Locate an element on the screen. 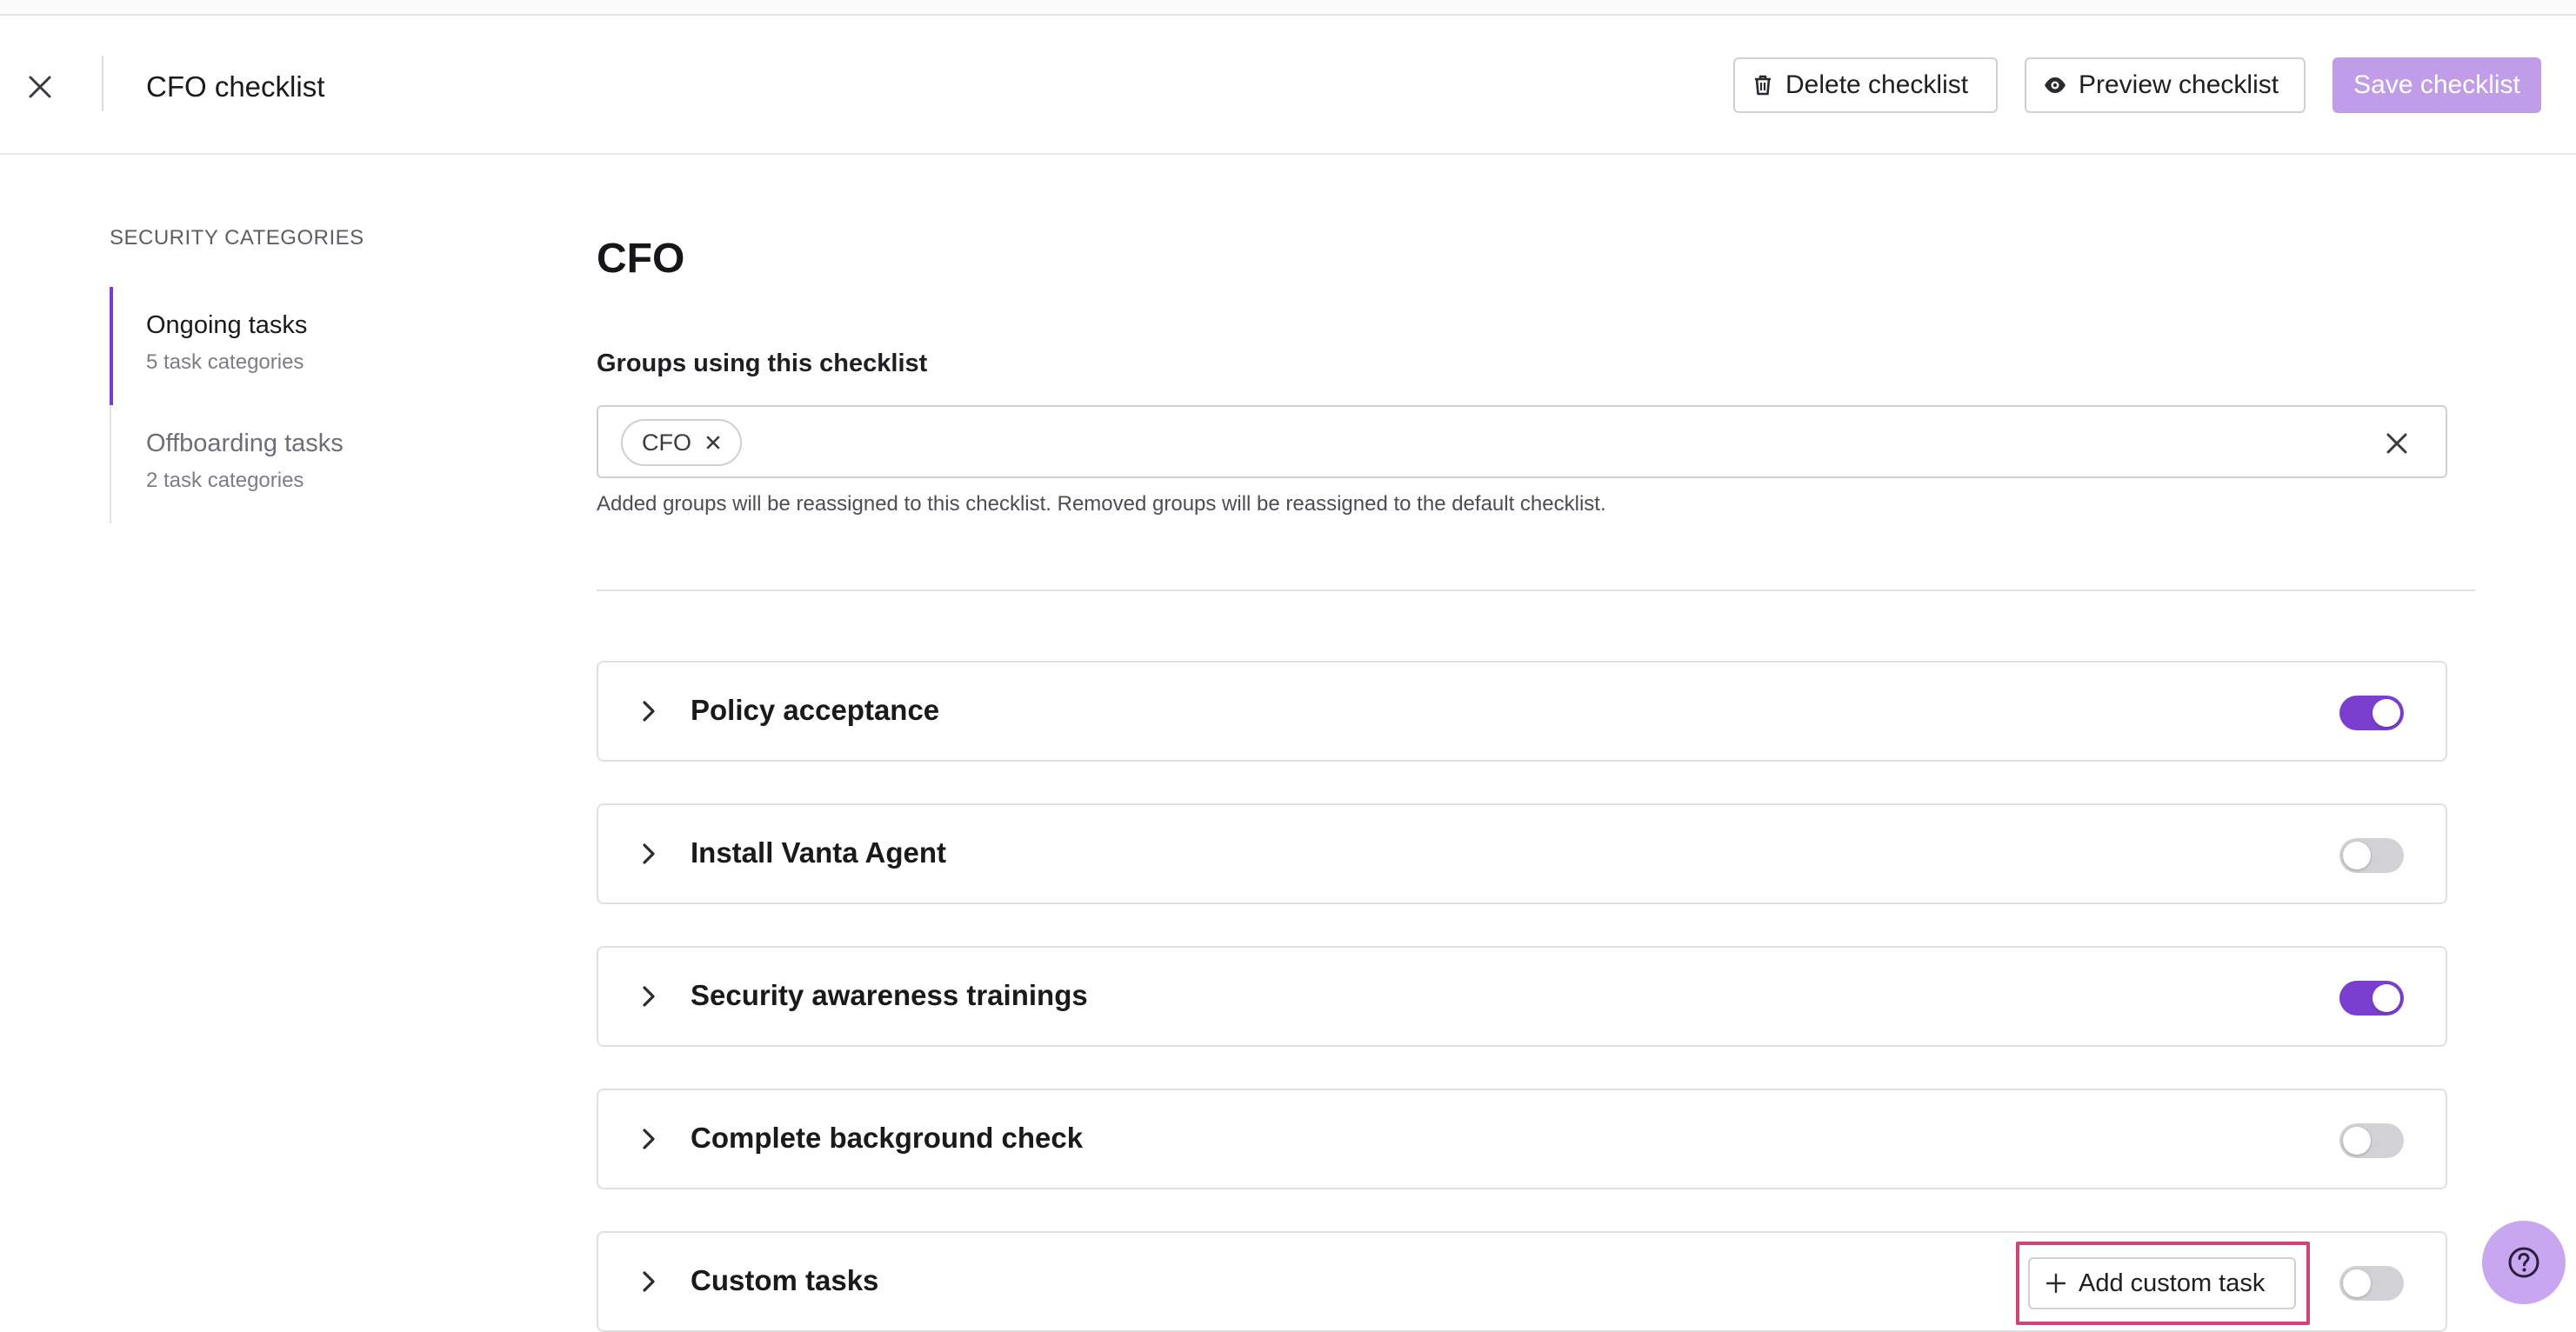  preview-checklist-label: Preview checklist is located at coordinates (2179, 84).